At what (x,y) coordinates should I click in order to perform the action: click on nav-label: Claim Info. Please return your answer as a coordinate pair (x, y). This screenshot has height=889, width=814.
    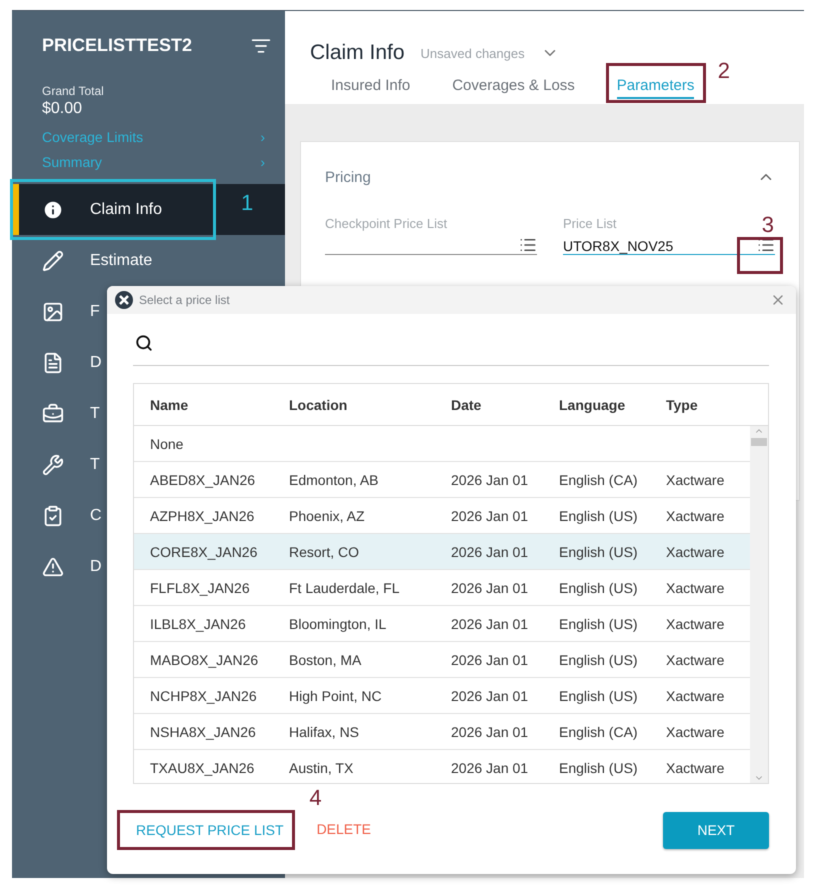
    Looking at the image, I should click on (126, 209).